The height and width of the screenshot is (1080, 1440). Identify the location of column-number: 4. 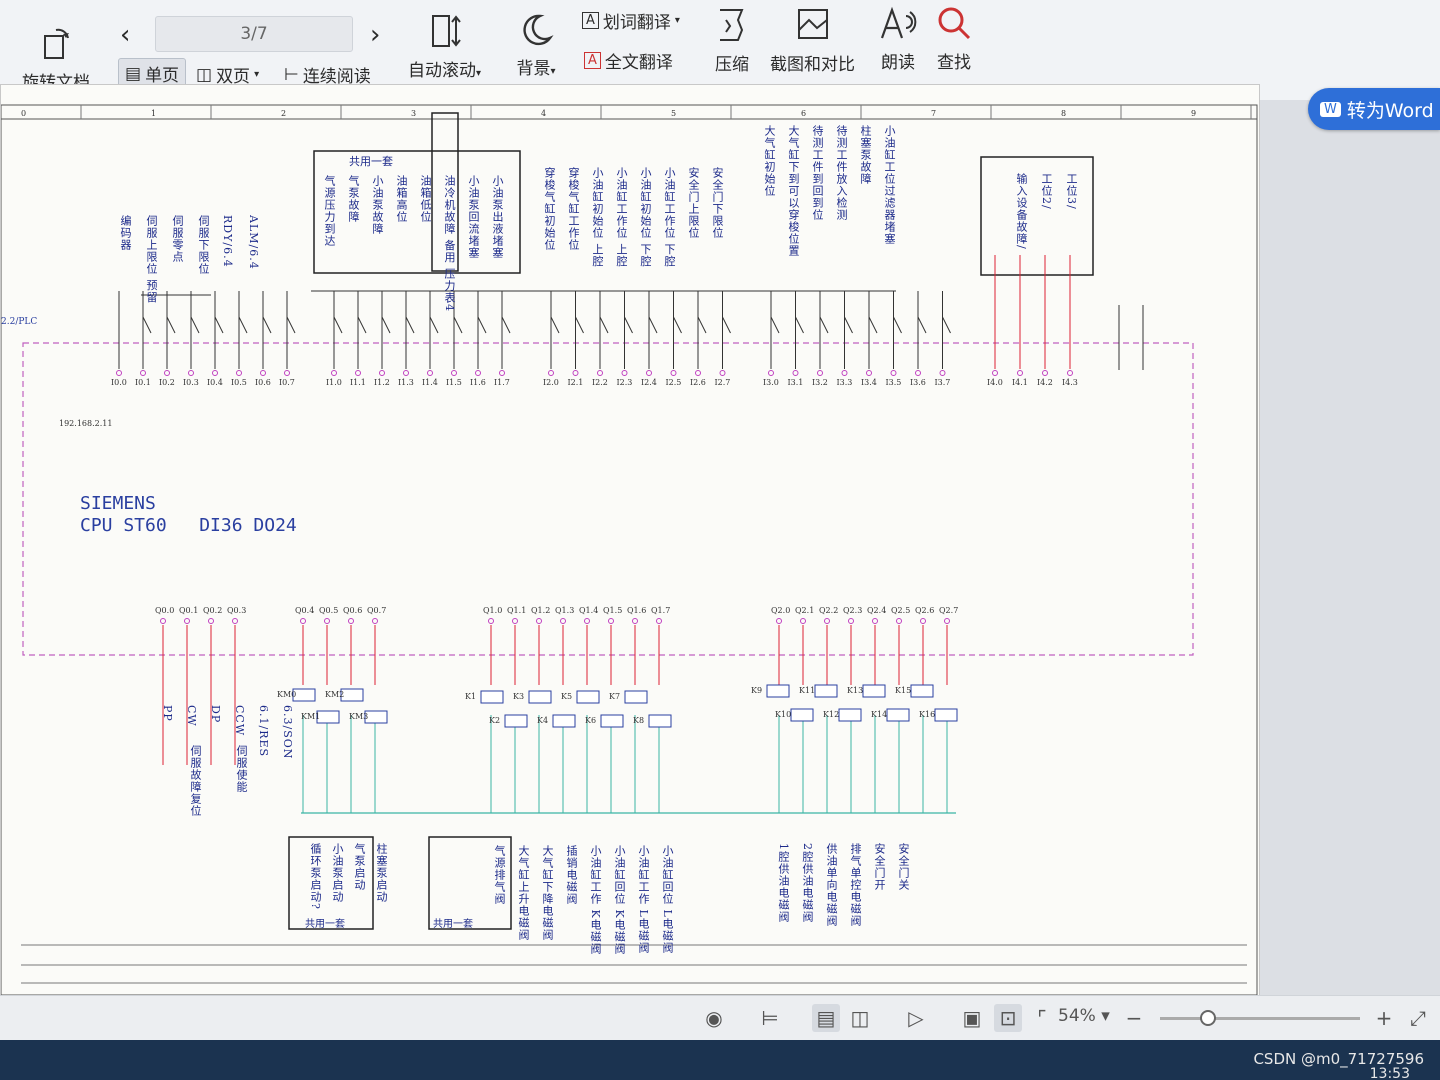
(543, 113).